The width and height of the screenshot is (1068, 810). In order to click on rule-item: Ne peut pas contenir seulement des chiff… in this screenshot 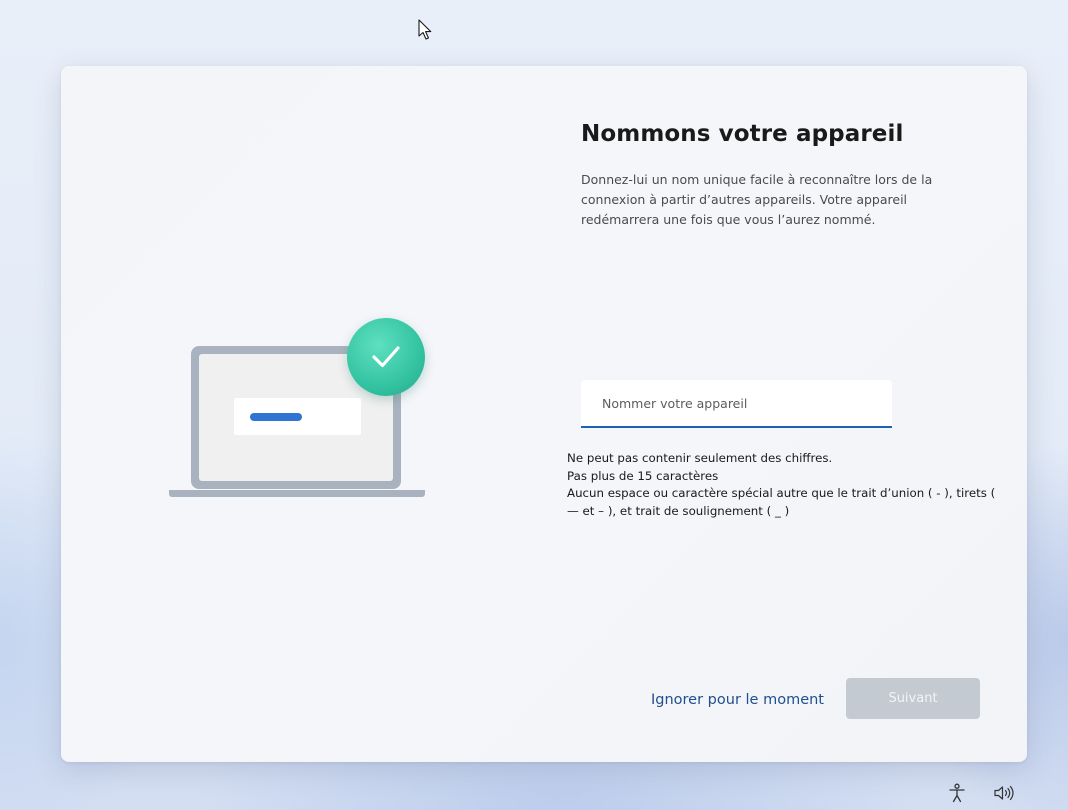, I will do `click(700, 458)`.